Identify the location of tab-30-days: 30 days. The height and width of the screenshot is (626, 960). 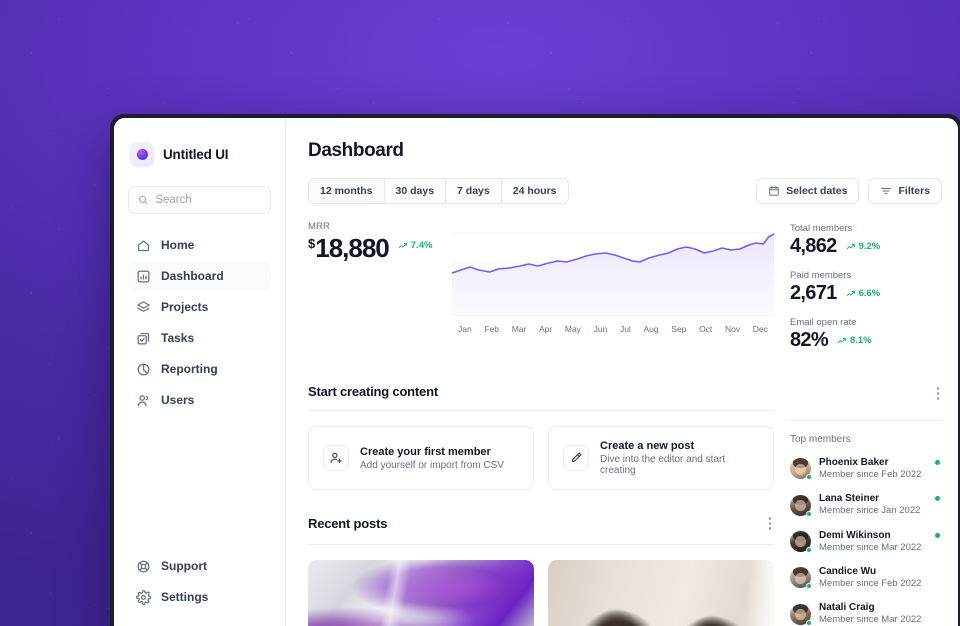
(415, 191).